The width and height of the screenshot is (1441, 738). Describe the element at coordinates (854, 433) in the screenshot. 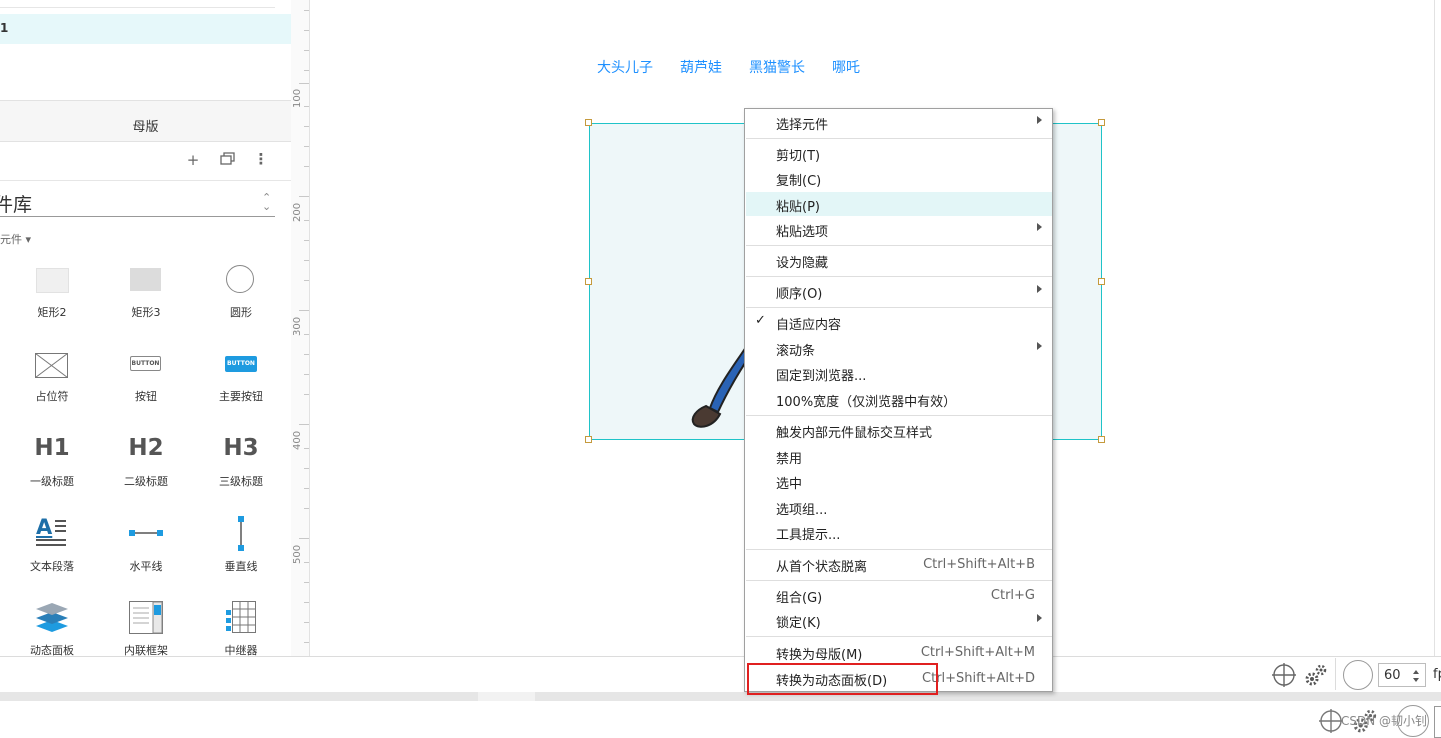

I see `menu-item-label: 触发内部元件鼠标交互样式` at that location.